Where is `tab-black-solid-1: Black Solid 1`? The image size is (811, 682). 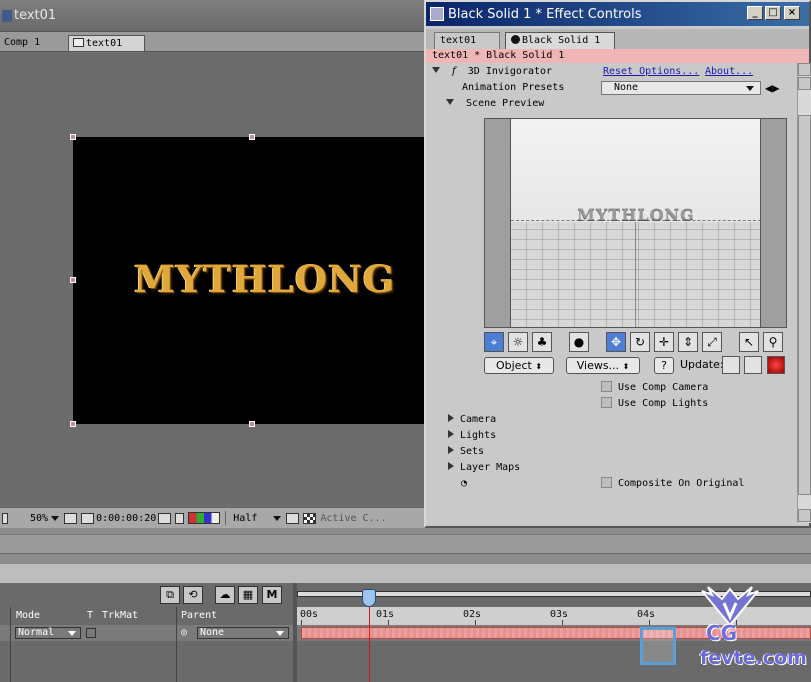
tab-black-solid-1: Black Solid 1 is located at coordinates (560, 40).